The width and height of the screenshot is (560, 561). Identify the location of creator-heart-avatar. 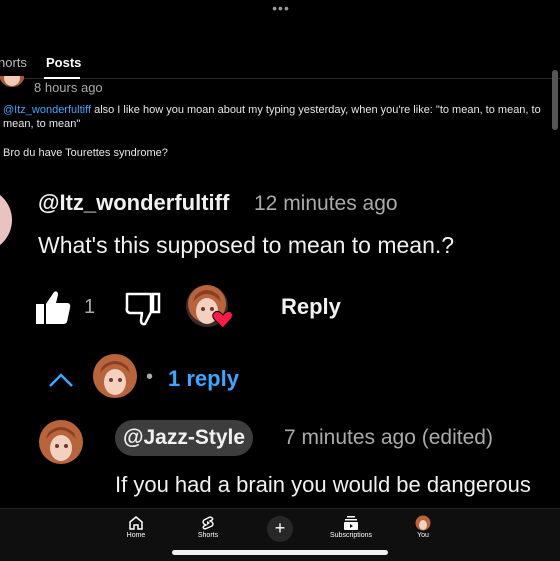
(209, 308).